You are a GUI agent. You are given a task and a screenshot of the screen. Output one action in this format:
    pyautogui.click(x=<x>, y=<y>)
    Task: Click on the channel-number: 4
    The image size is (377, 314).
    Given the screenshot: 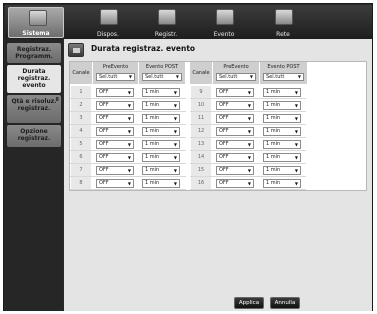 What is the action you would take?
    pyautogui.click(x=81, y=131)
    